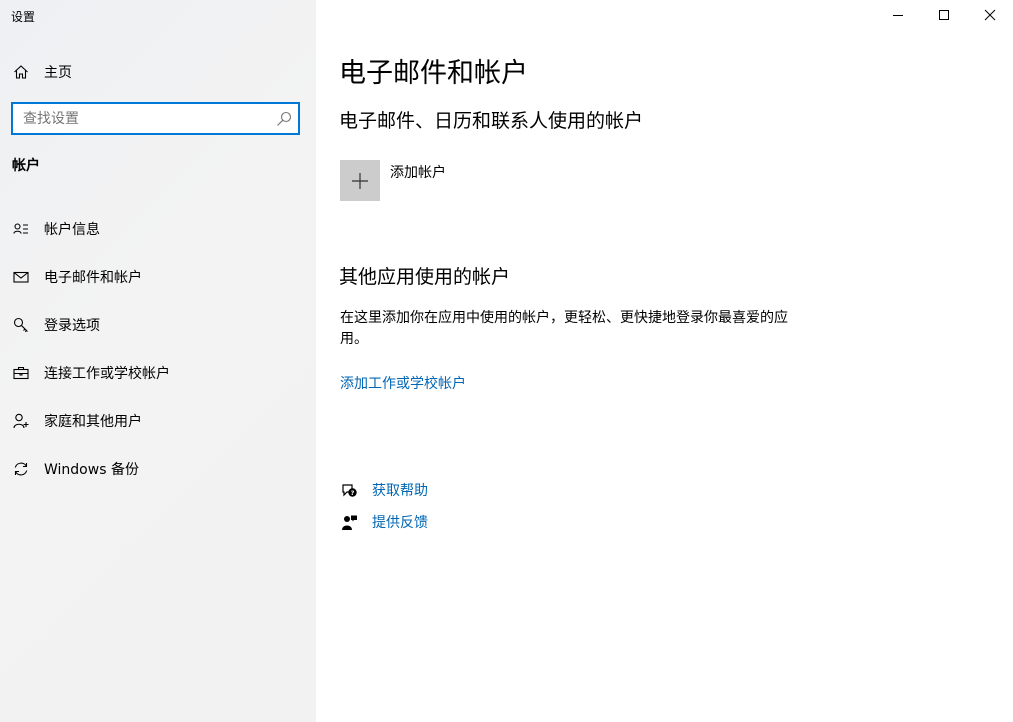  What do you see at coordinates (21, 72) in the screenshot?
I see `home-icon` at bounding box center [21, 72].